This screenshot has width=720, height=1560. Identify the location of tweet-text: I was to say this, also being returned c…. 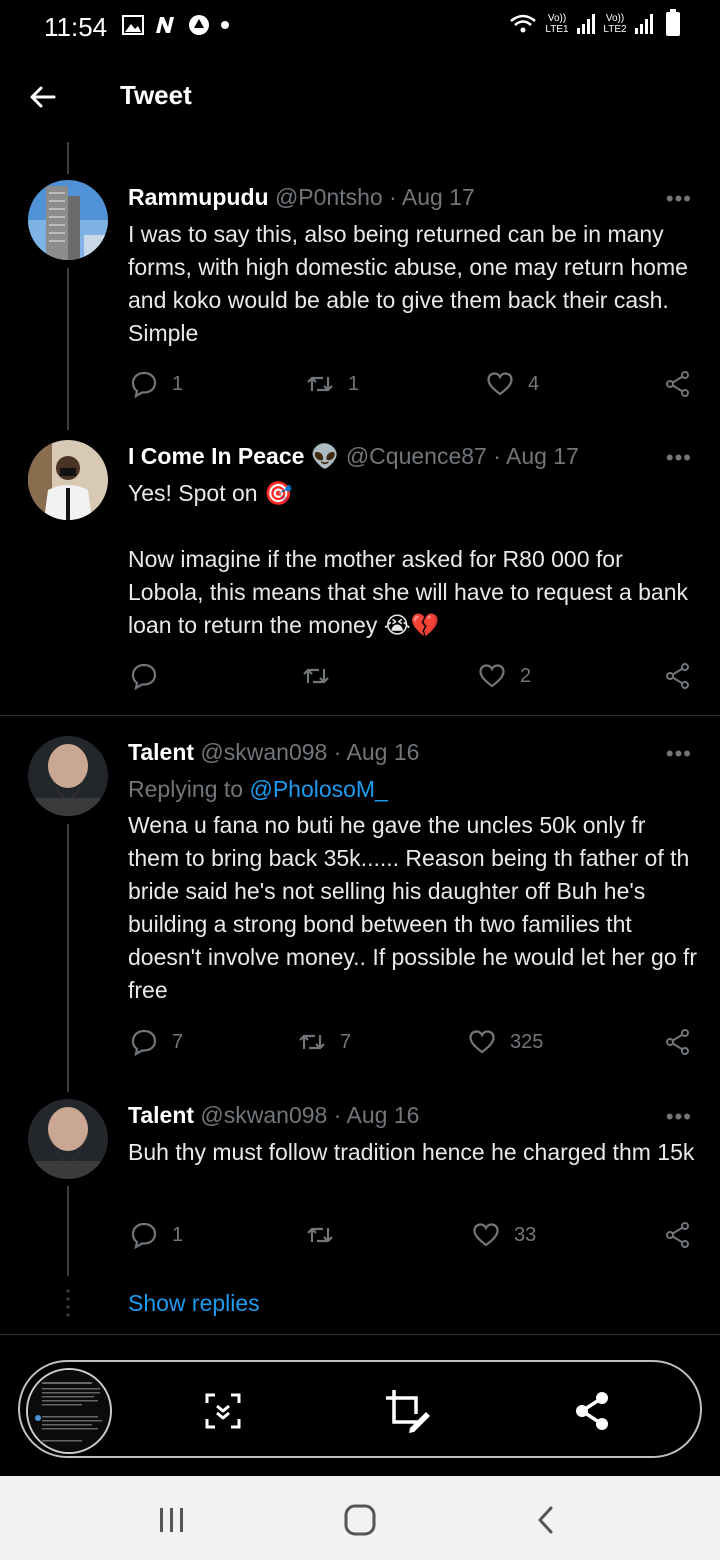
(408, 283).